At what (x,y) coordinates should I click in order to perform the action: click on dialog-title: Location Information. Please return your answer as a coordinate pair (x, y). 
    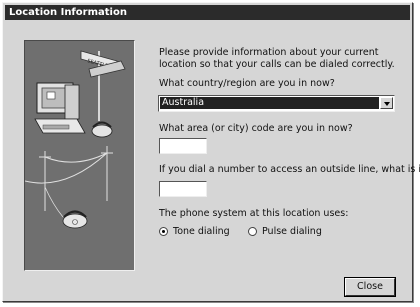
    Looking at the image, I should click on (207, 12).